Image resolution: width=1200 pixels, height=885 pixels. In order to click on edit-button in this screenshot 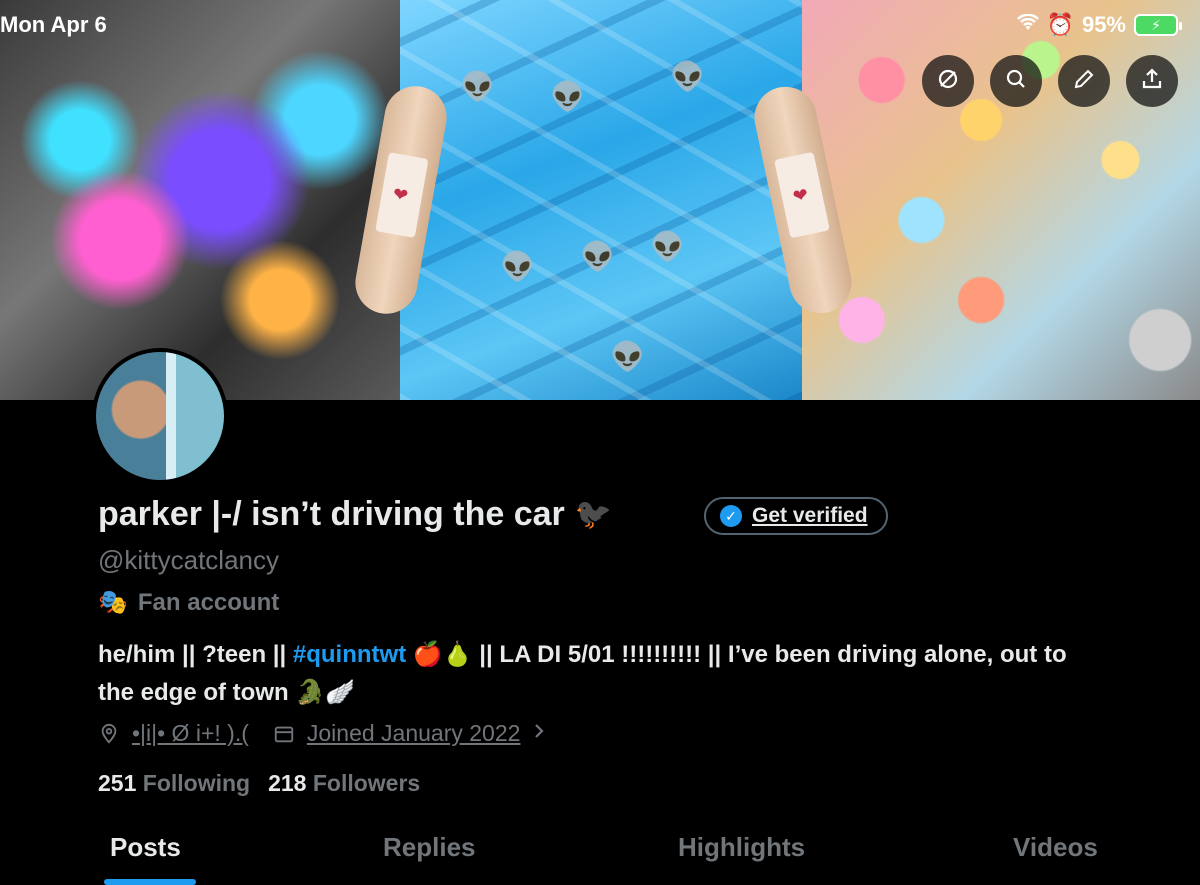, I will do `click(1084, 81)`.